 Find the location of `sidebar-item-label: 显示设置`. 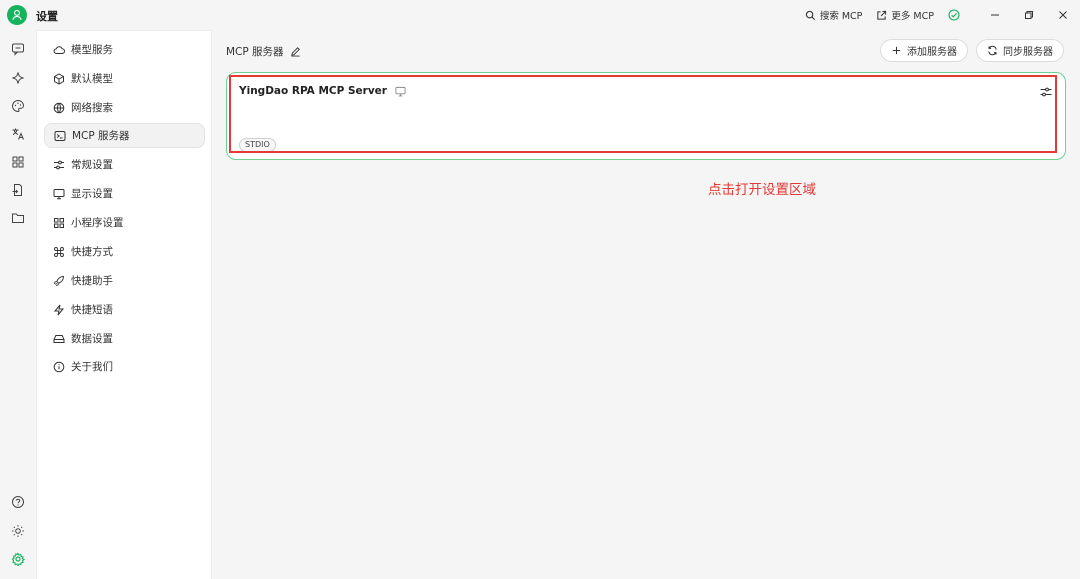

sidebar-item-label: 显示设置 is located at coordinates (92, 194).